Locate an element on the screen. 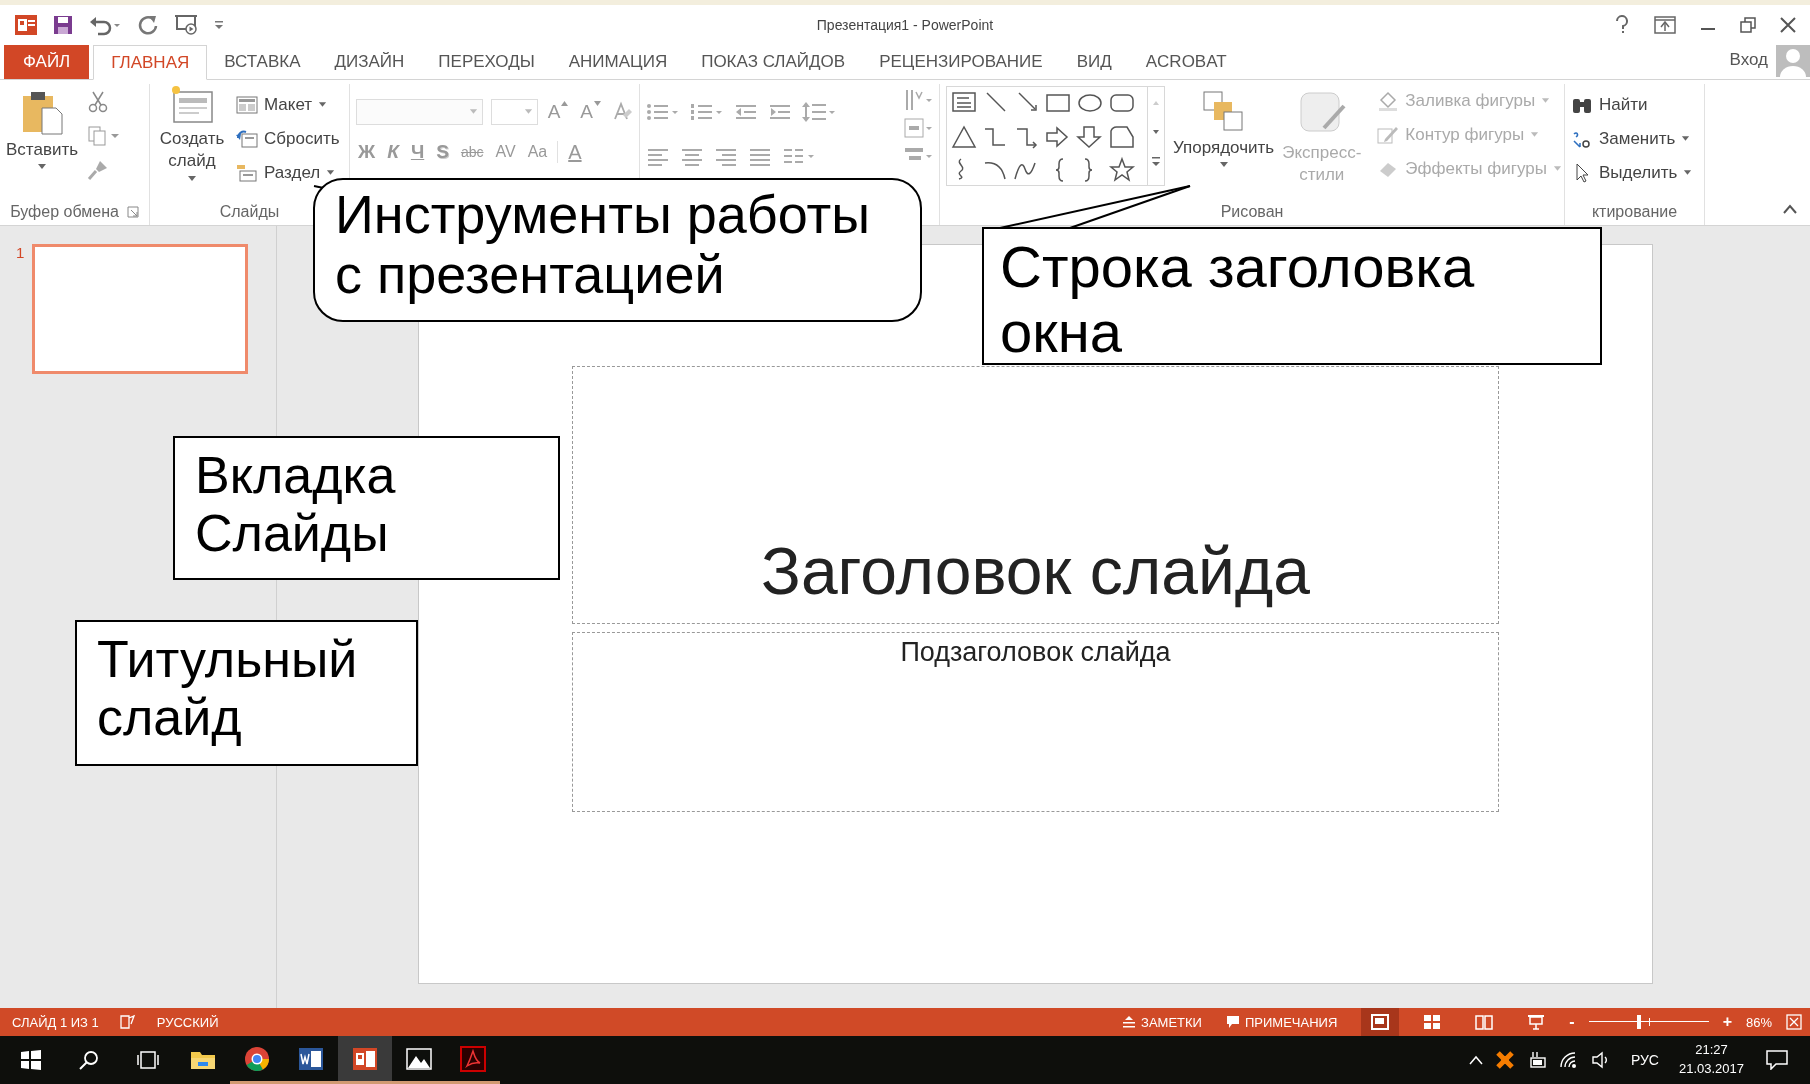  restore-icon is located at coordinates (1748, 25).